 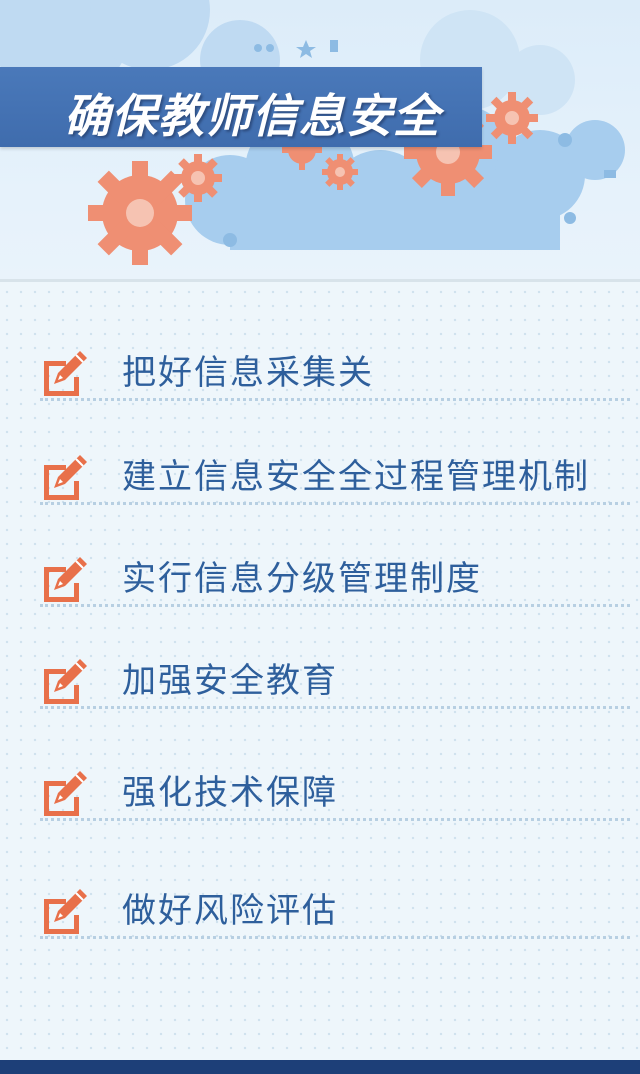 I want to click on list-item: 做好风险评估, so click(x=335, y=909).